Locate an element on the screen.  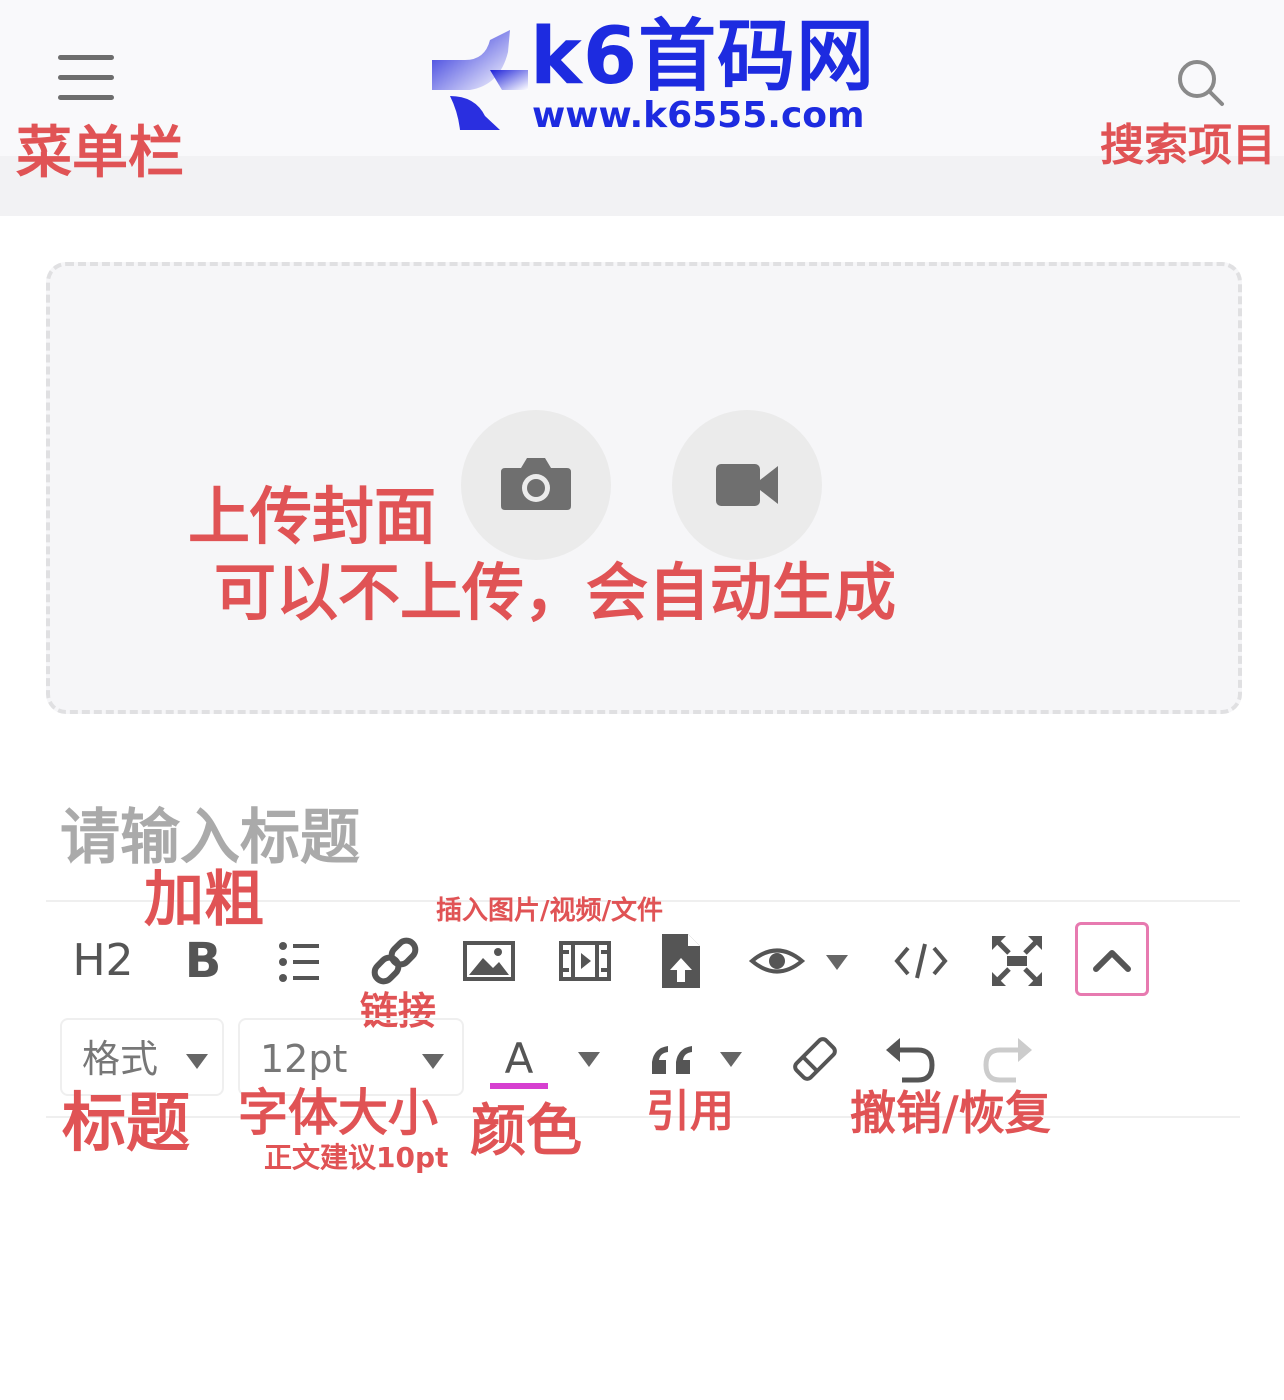
eraser-icon is located at coordinates (815, 1059).